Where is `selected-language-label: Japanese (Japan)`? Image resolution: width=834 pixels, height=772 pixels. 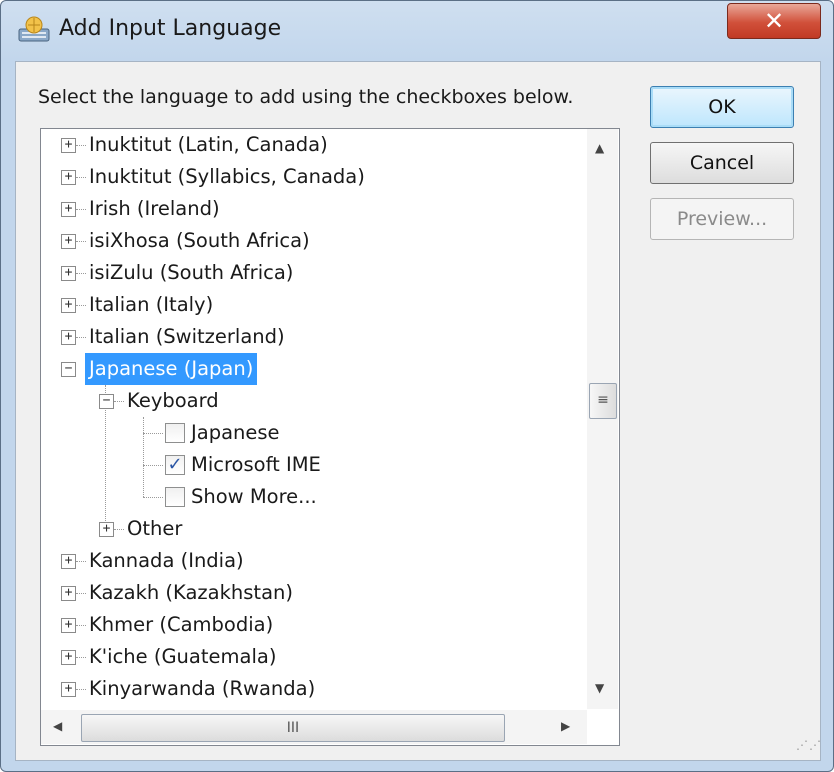
selected-language-label: Japanese (Japan) is located at coordinates (171, 369).